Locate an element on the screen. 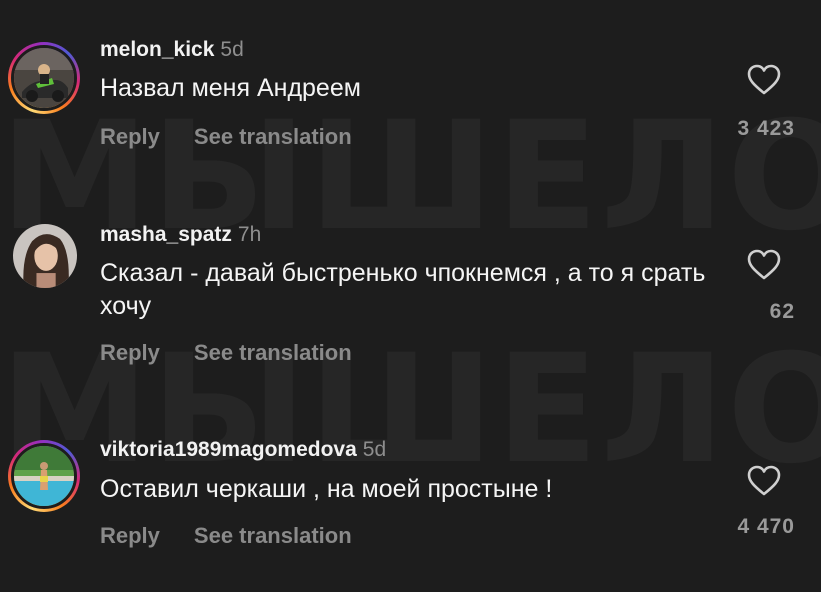  like-count: 62 is located at coordinates (782, 311).